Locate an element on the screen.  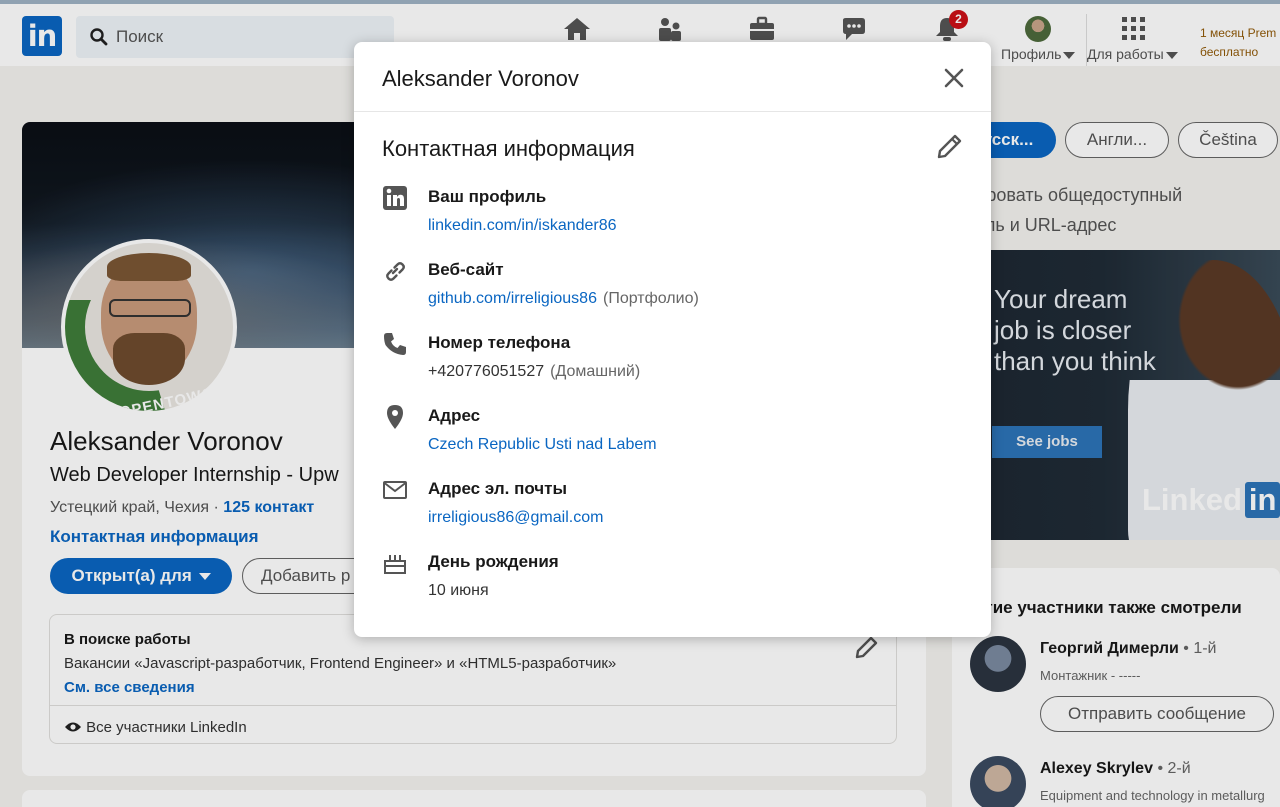
linkedin-icon is located at coordinates (395, 198).